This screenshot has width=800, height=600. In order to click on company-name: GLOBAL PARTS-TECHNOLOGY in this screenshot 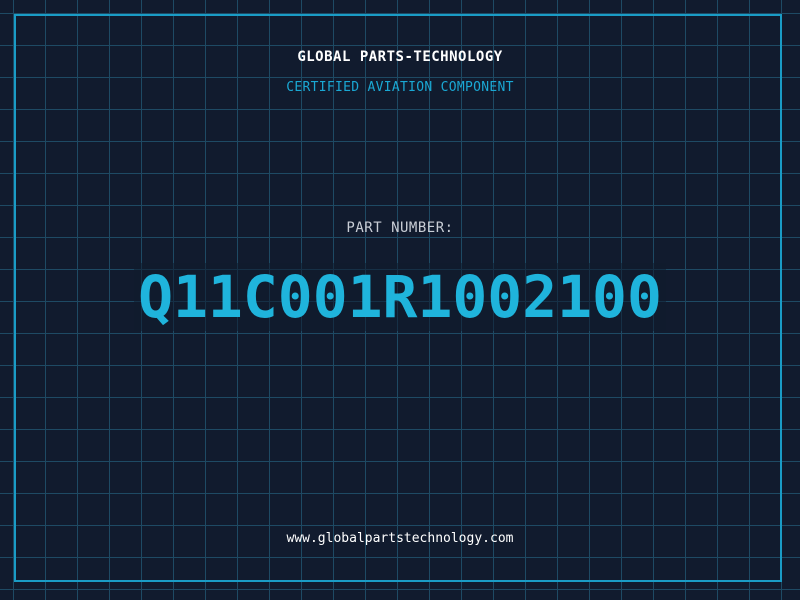, I will do `click(400, 57)`.